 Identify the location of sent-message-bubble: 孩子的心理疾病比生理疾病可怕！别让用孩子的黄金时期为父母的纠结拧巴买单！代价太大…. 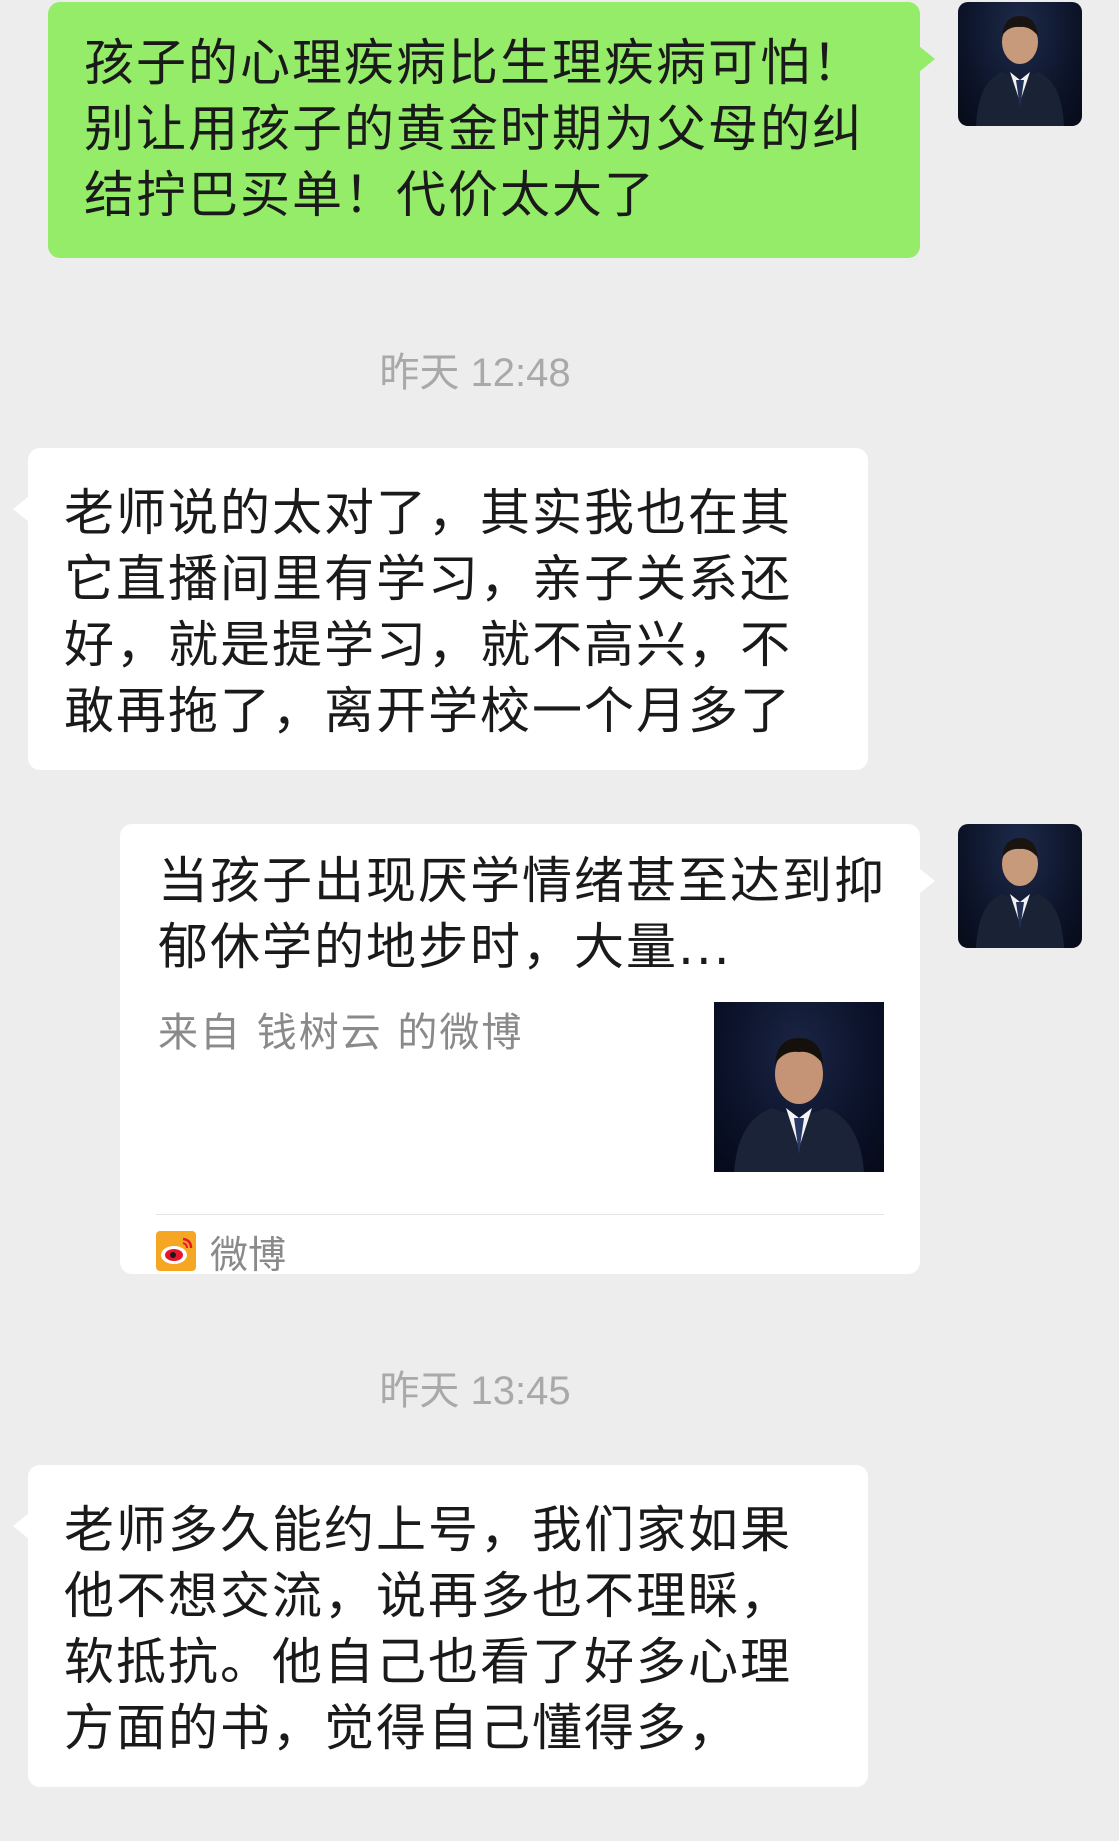
(491, 130).